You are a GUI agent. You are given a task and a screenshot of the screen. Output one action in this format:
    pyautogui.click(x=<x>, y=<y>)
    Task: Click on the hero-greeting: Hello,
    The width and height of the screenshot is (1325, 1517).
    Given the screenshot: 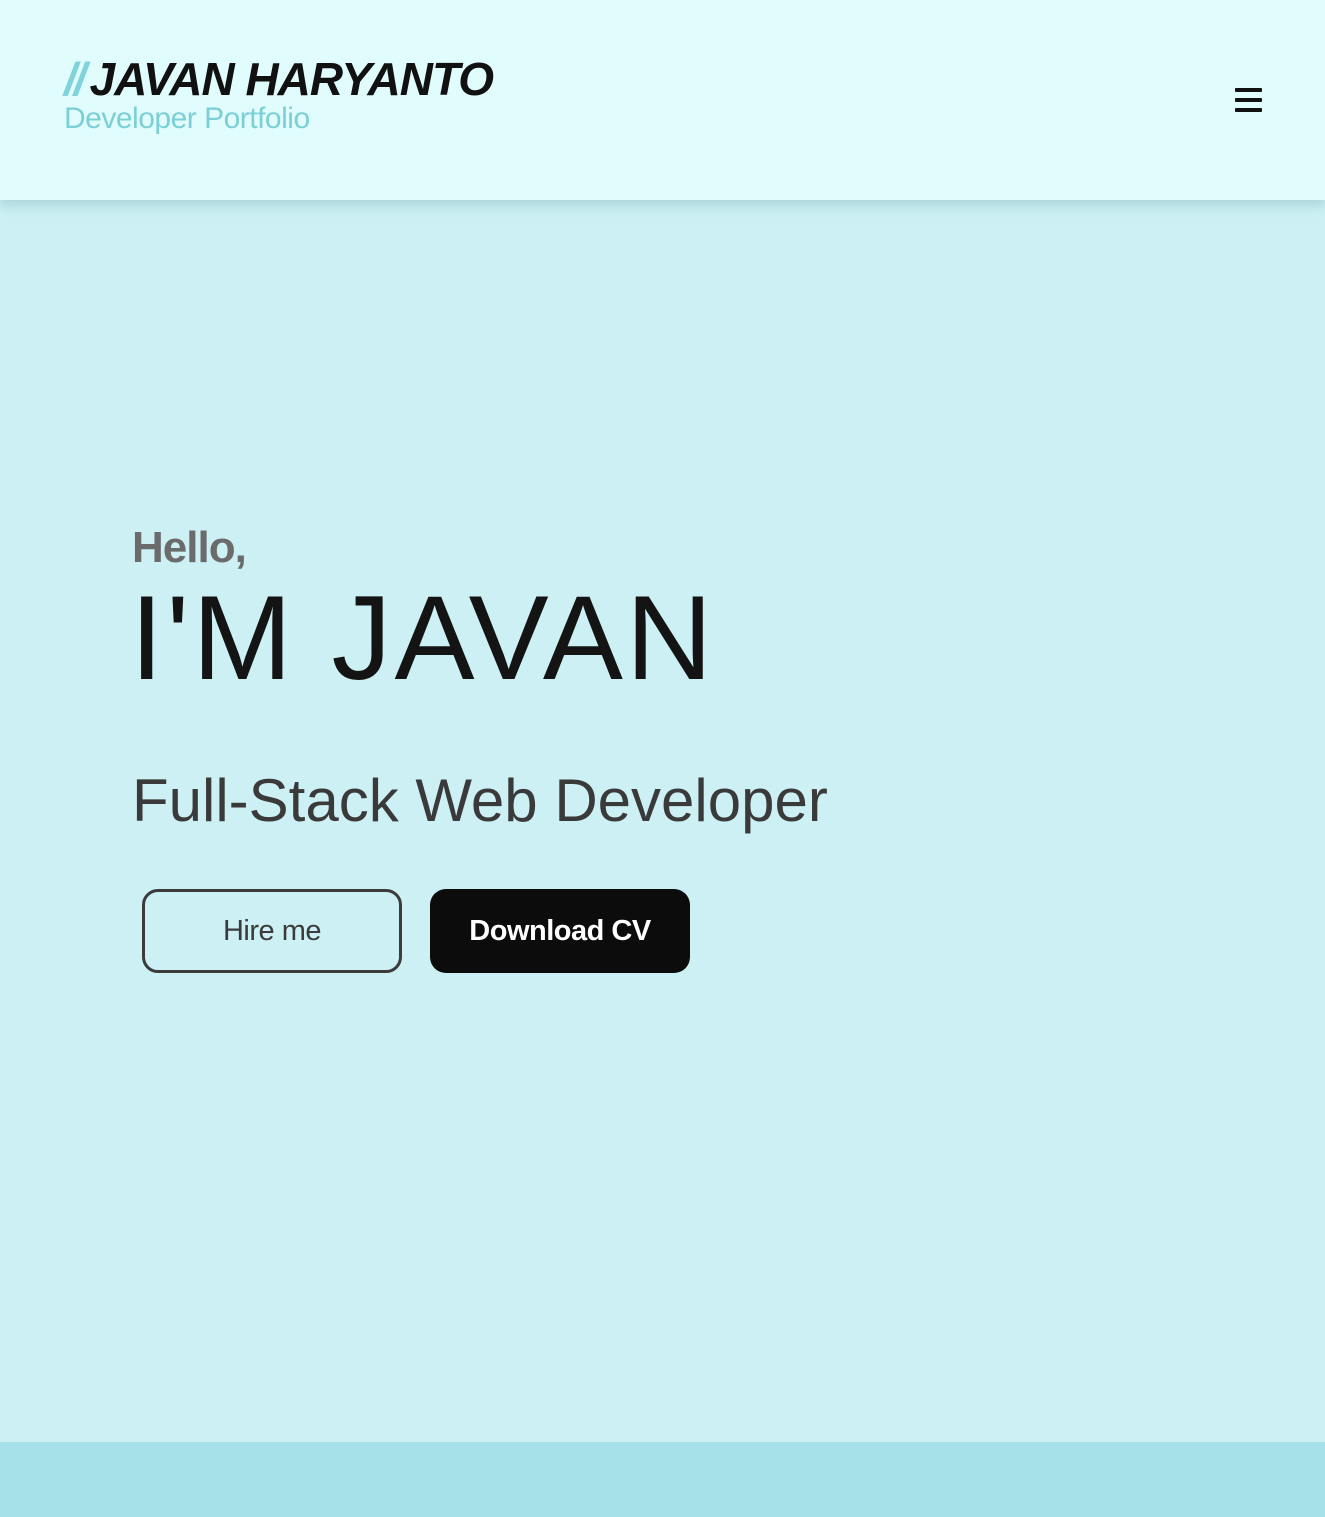 What is the action you would take?
    pyautogui.click(x=189, y=547)
    